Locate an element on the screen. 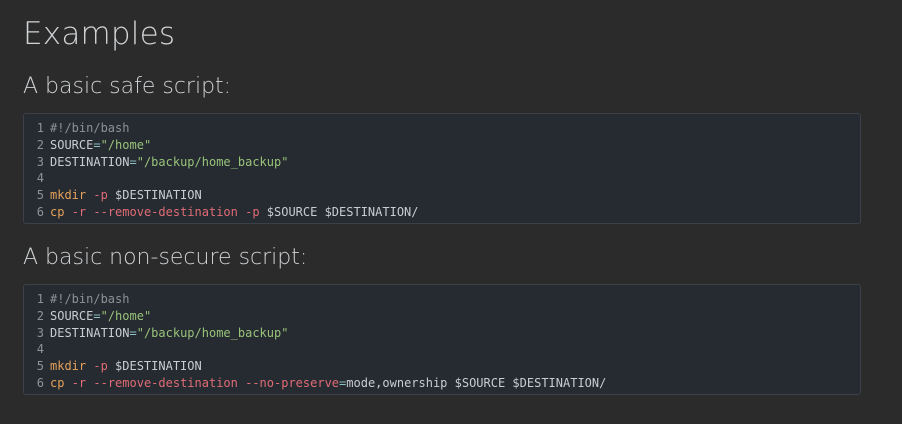 This screenshot has width=902, height=424. code-text: mode,ownership $SOURCE $DESTINATION/ is located at coordinates (476, 382).